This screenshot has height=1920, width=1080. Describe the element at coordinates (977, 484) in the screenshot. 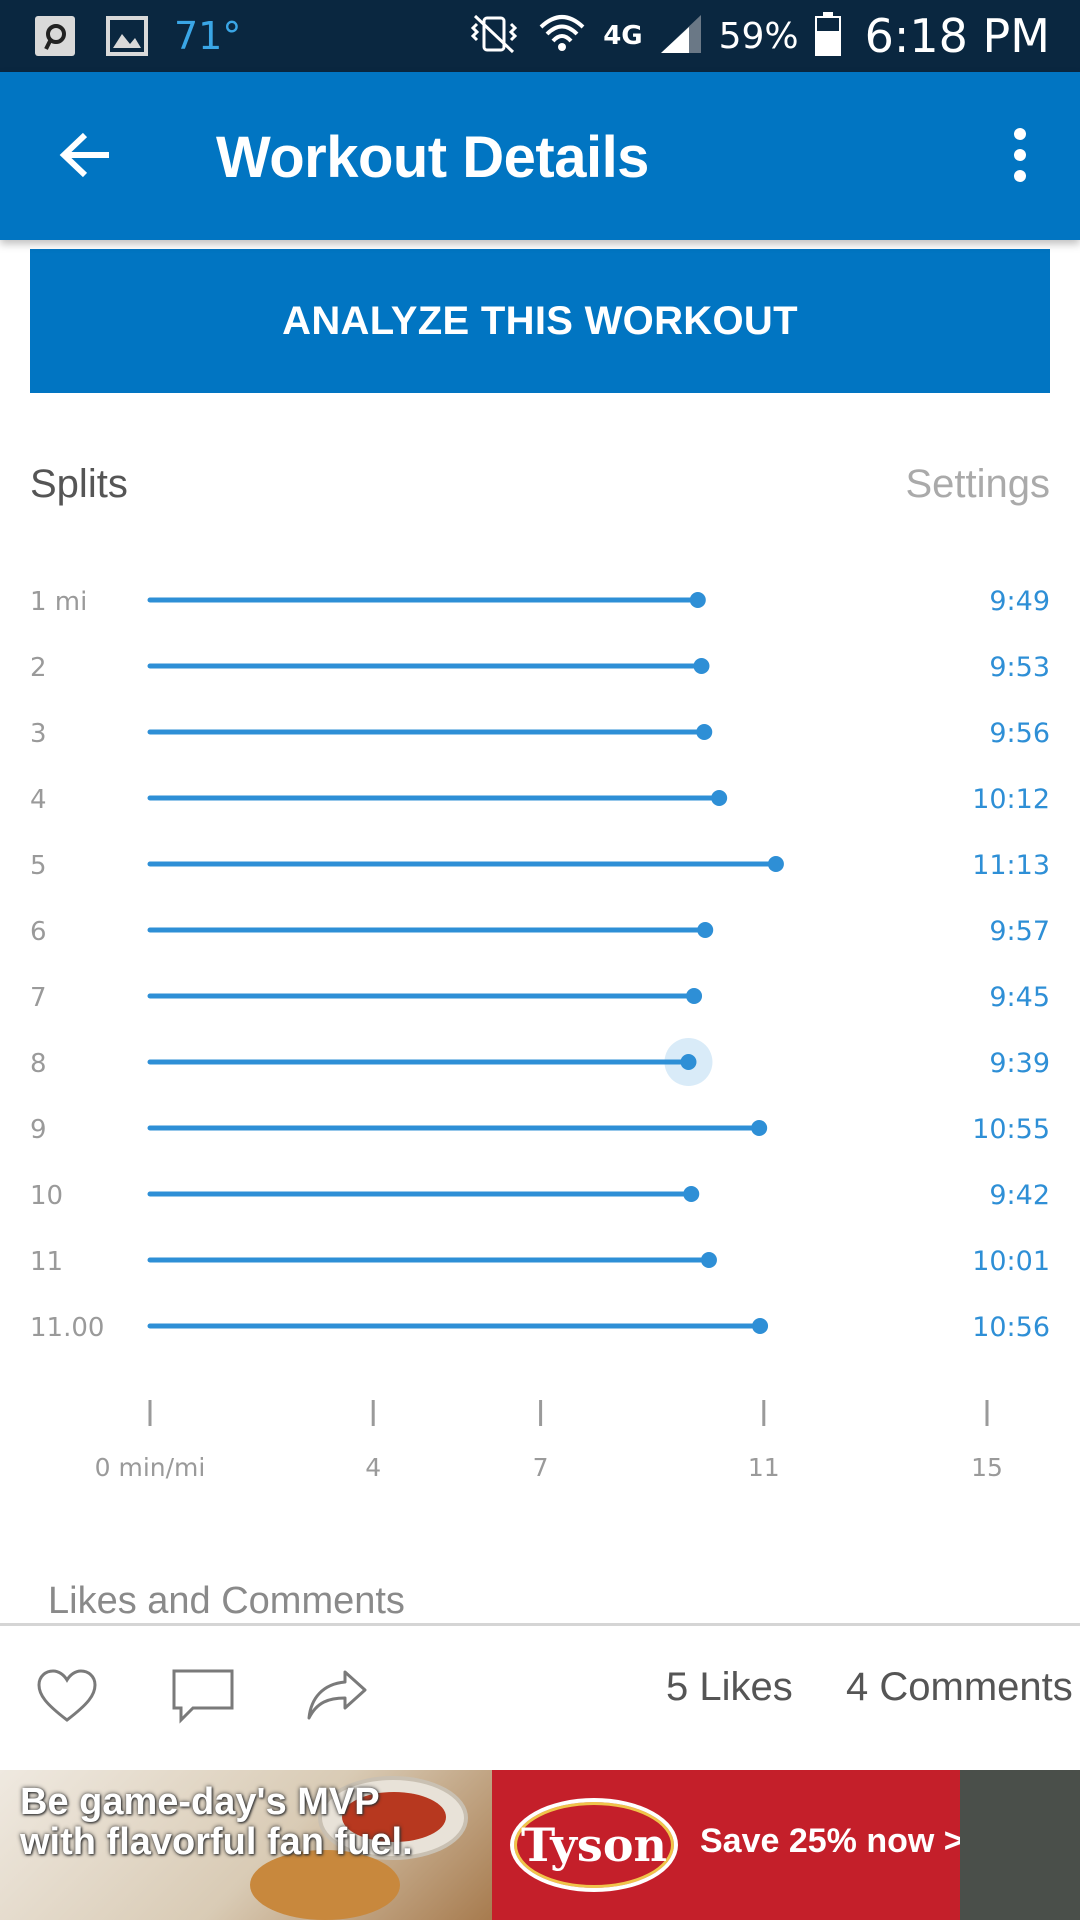

I see `splits-settings-link: Settings` at that location.